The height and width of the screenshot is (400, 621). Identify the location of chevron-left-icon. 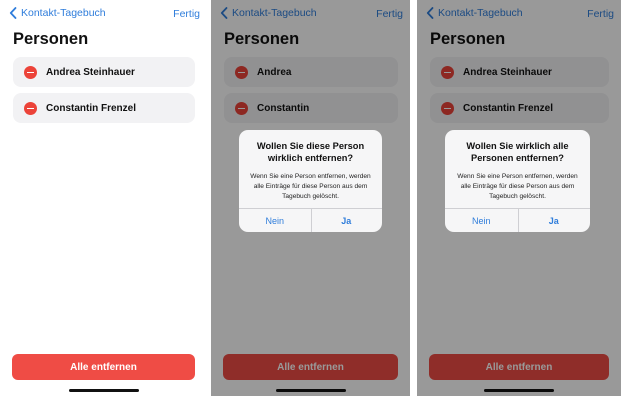
(13, 13).